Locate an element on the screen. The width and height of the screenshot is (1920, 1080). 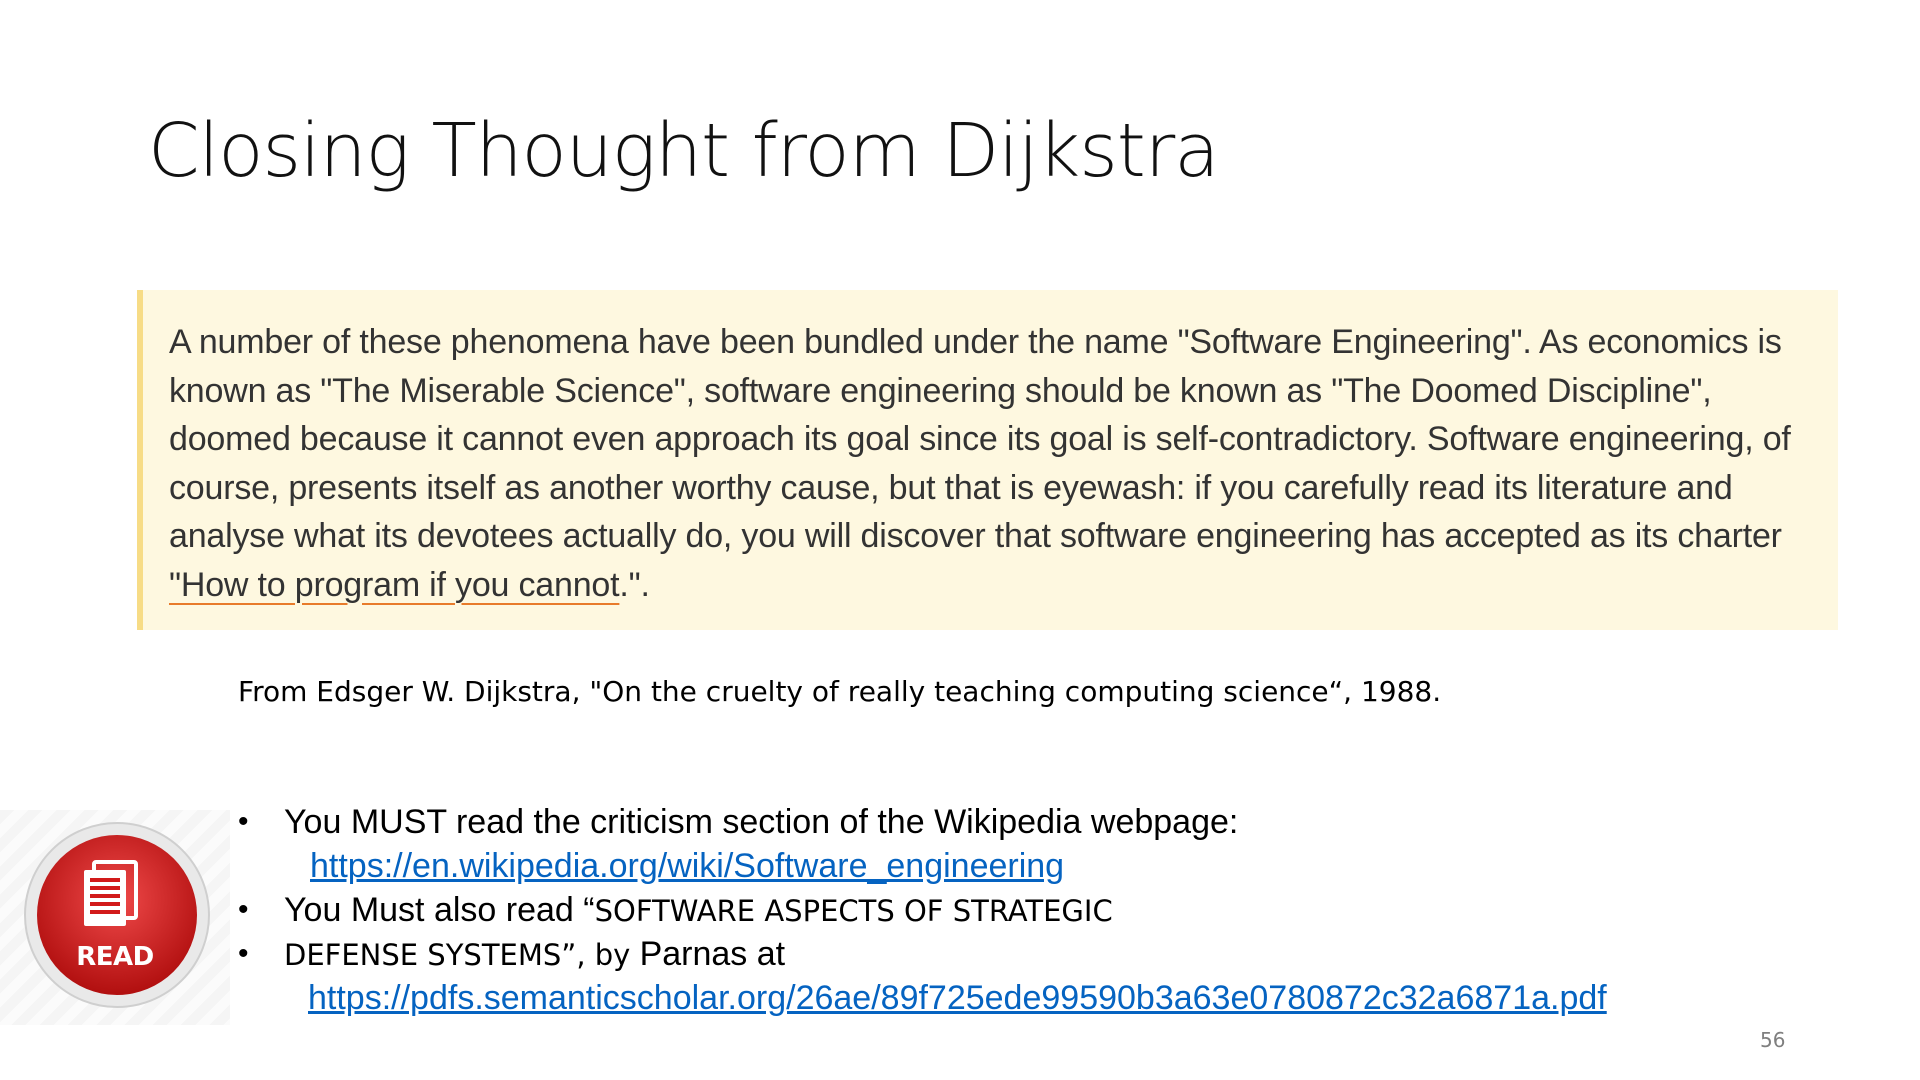
list-item-text: DEFENSE SYSTEMS”, by Parnas at is located at coordinates (534, 954).